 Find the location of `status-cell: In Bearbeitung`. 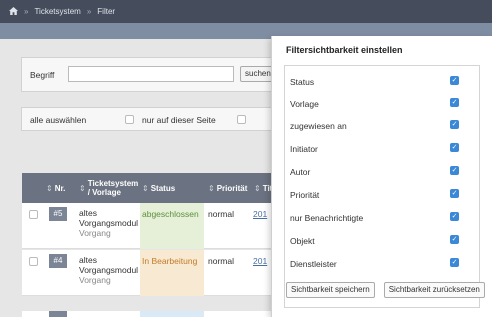

status-cell: In Bearbeitung is located at coordinates (172, 273).